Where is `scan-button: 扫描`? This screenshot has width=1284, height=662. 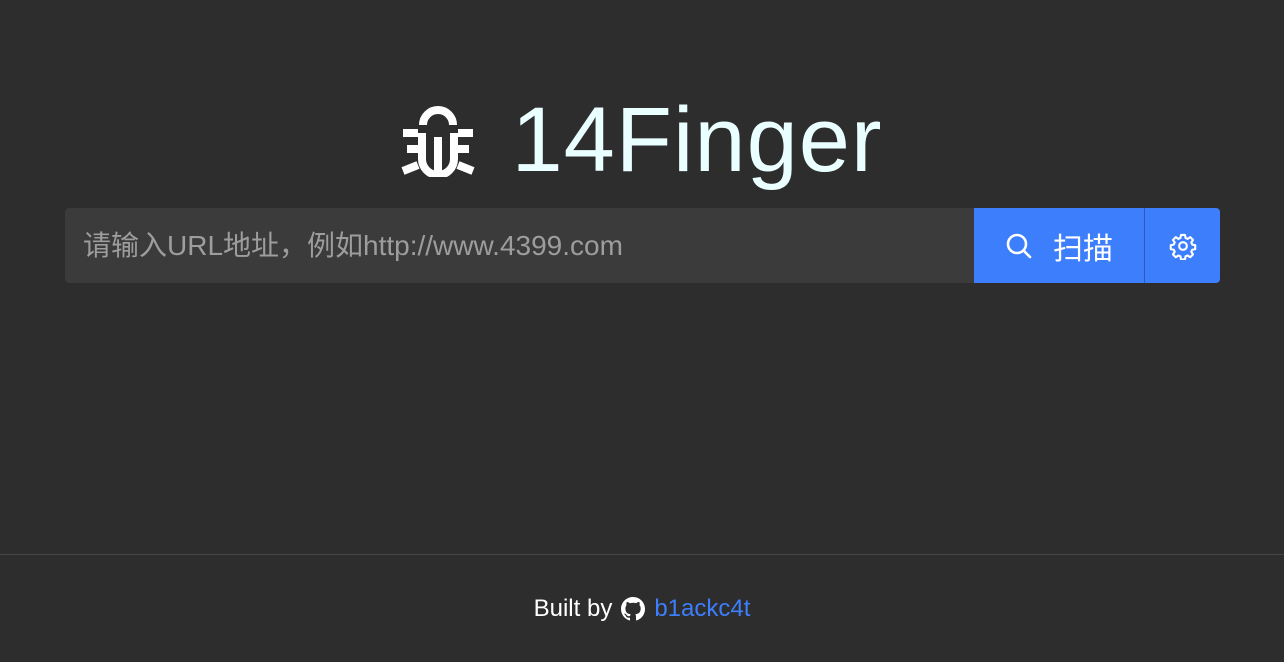 scan-button: 扫描 is located at coordinates (1059, 245).